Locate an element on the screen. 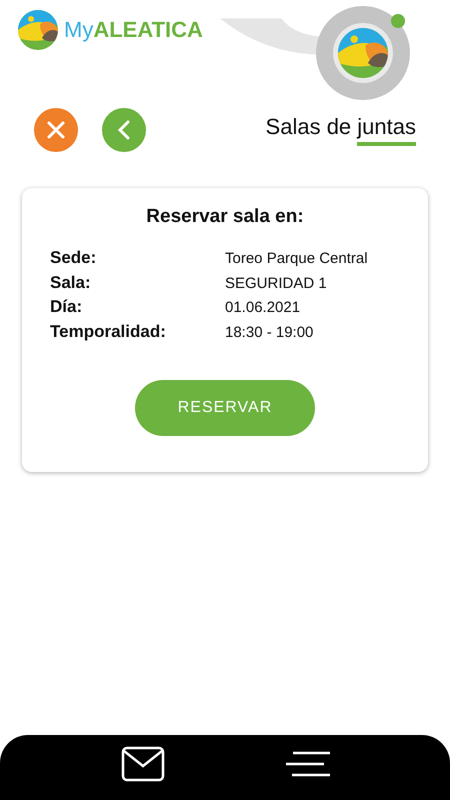  field-label: Día: is located at coordinates (67, 307).